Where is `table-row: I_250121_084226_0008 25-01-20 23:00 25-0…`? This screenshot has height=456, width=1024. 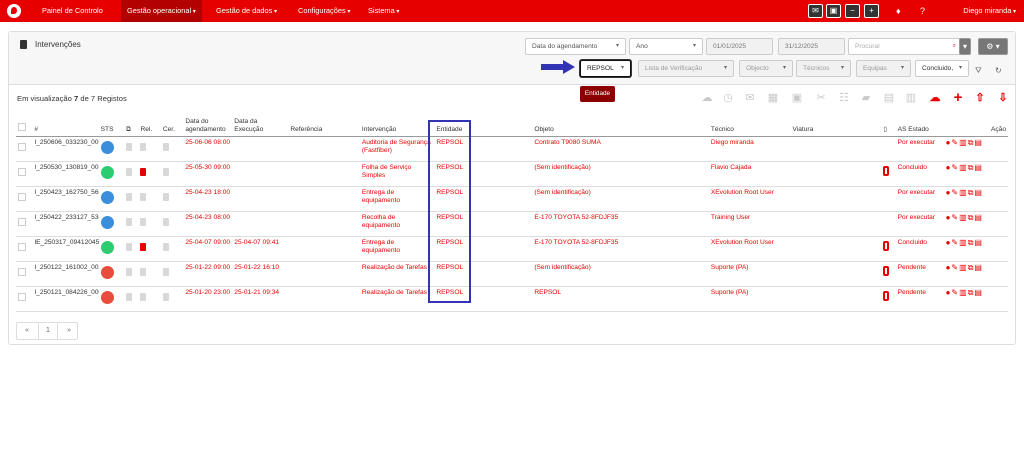 table-row: I_250121_084226_0008 25-01-20 23:00 25-0… is located at coordinates (512, 299).